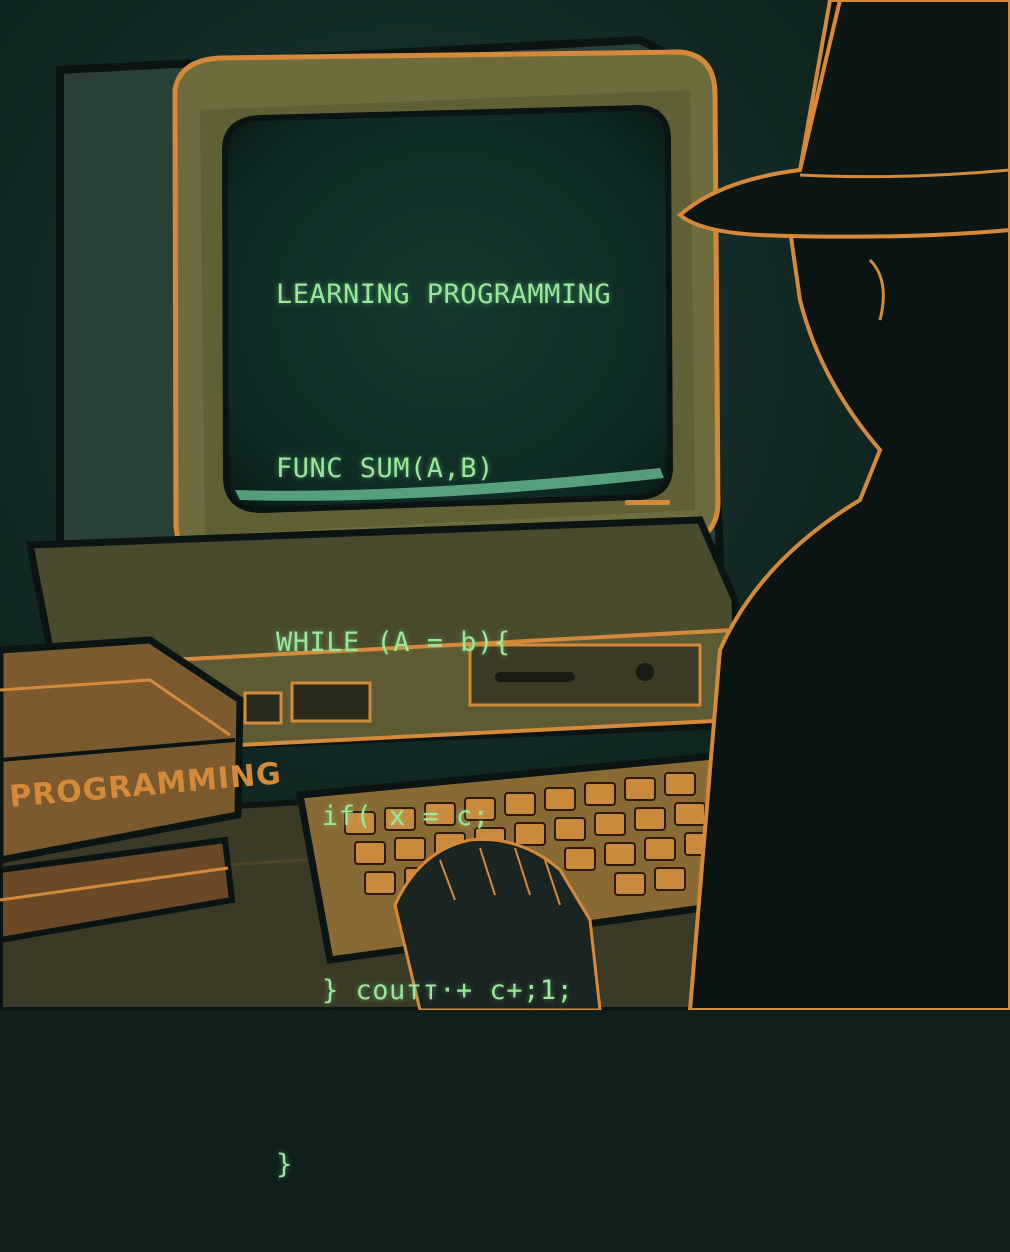  Describe the element at coordinates (448, 990) in the screenshot. I see `screen-line-cout: } couтт·+ c+;1;` at that location.